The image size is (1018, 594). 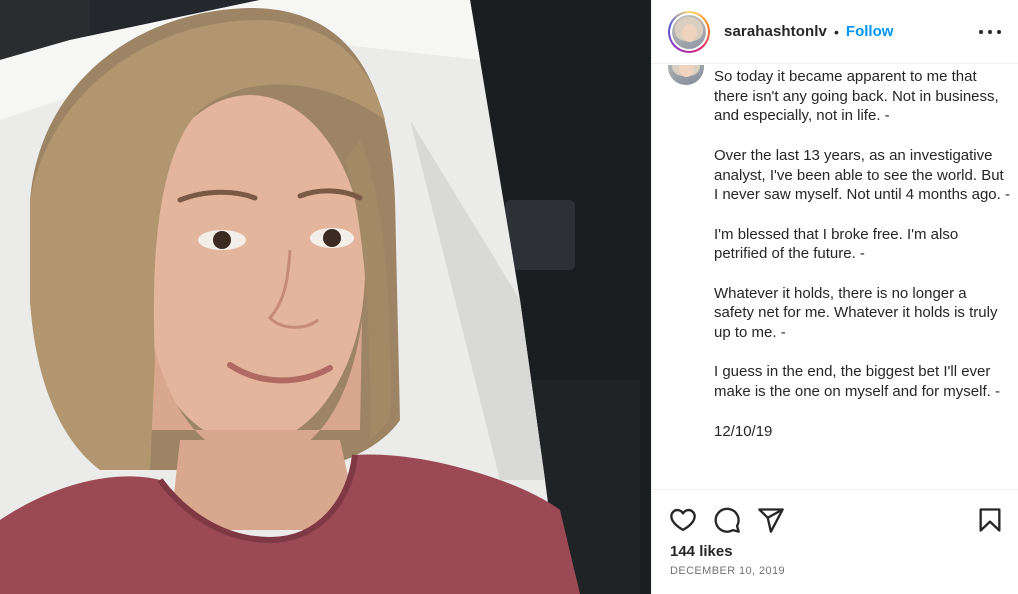 I want to click on heart-icon, so click(x=683, y=520).